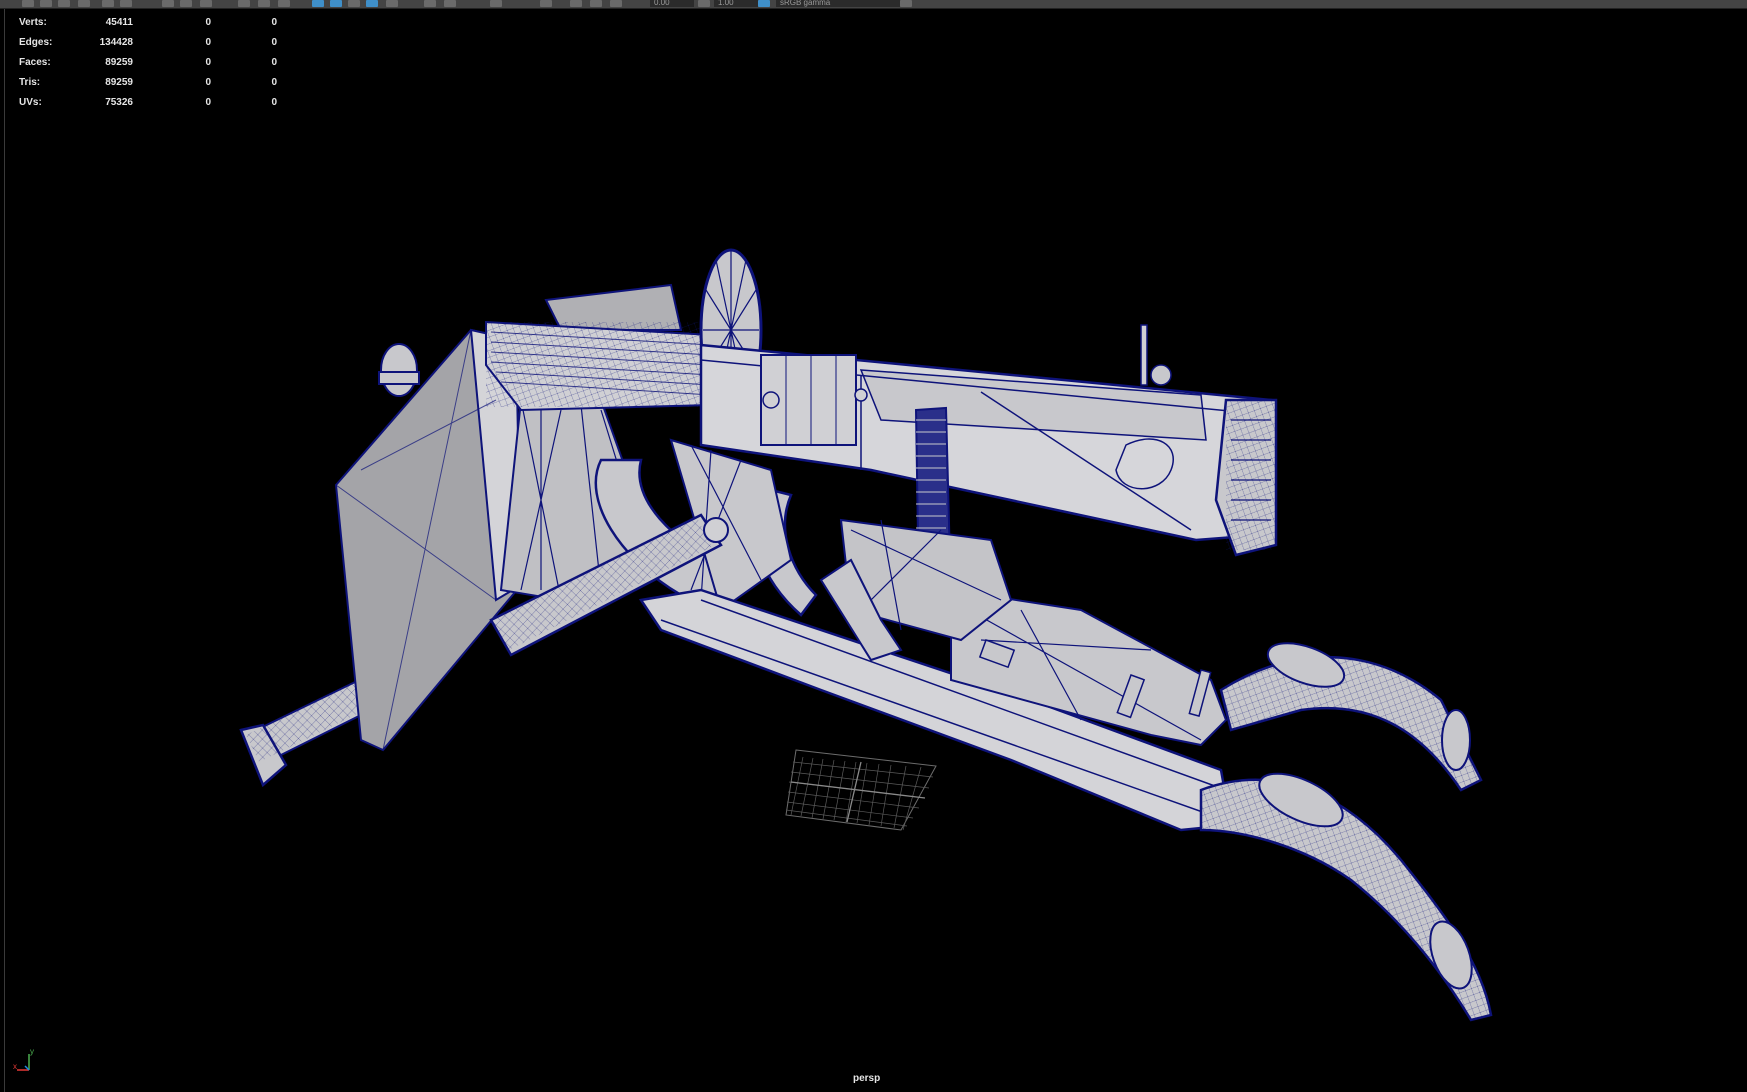 This screenshot has width=1747, height=1092. Describe the element at coordinates (46, 3) in the screenshot. I see `lasso-icon` at that location.